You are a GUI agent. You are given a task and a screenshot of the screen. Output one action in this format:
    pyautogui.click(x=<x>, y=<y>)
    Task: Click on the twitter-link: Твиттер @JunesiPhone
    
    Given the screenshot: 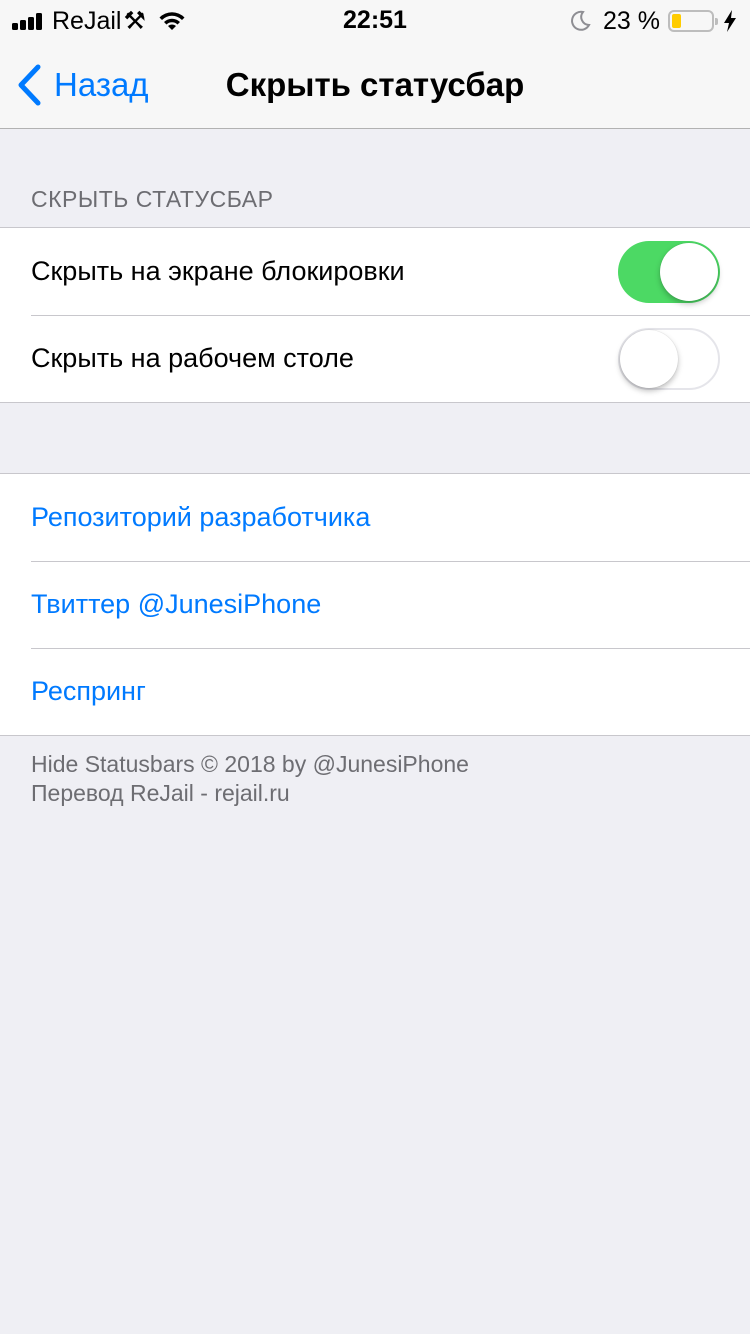 What is the action you would take?
    pyautogui.click(x=375, y=604)
    